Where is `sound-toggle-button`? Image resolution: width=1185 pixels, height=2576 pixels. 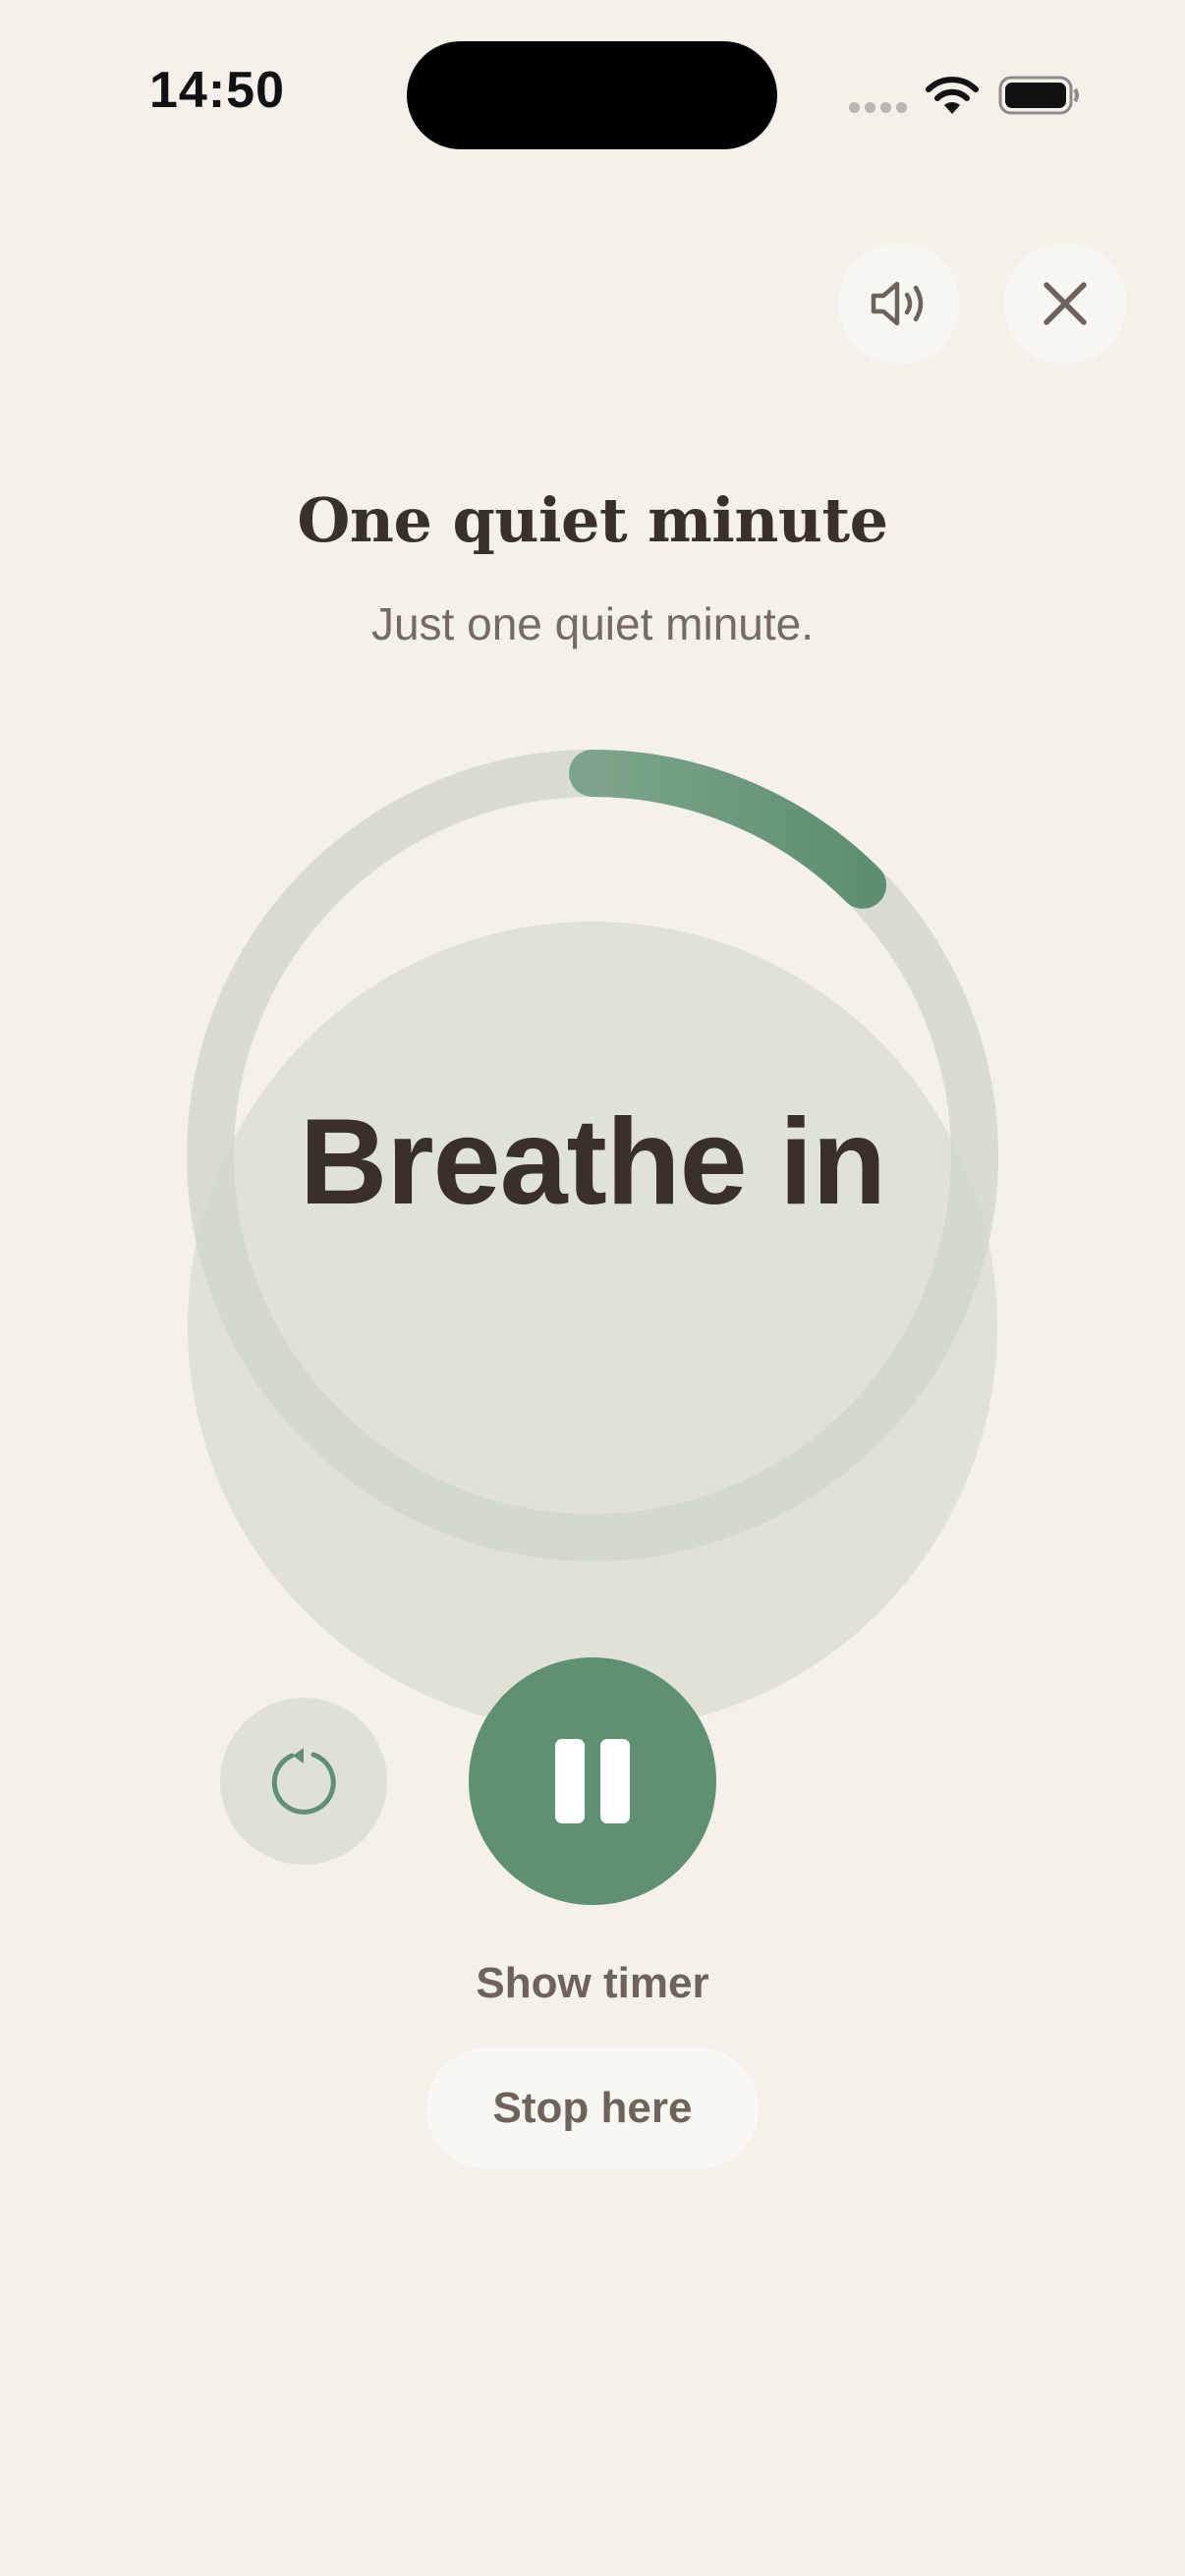 sound-toggle-button is located at coordinates (899, 303).